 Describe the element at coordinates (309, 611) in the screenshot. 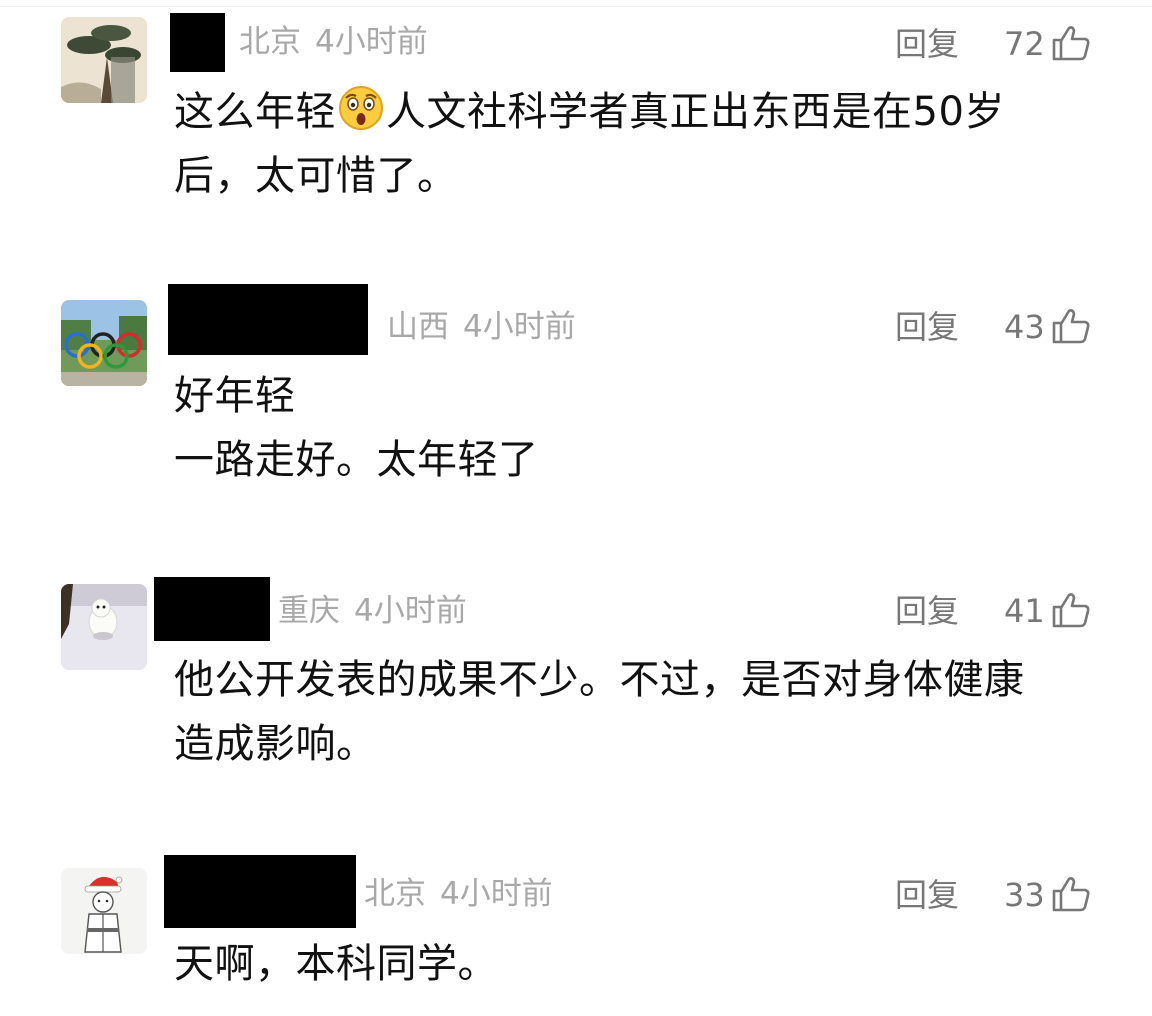

I see `comment-location: 重庆` at that location.